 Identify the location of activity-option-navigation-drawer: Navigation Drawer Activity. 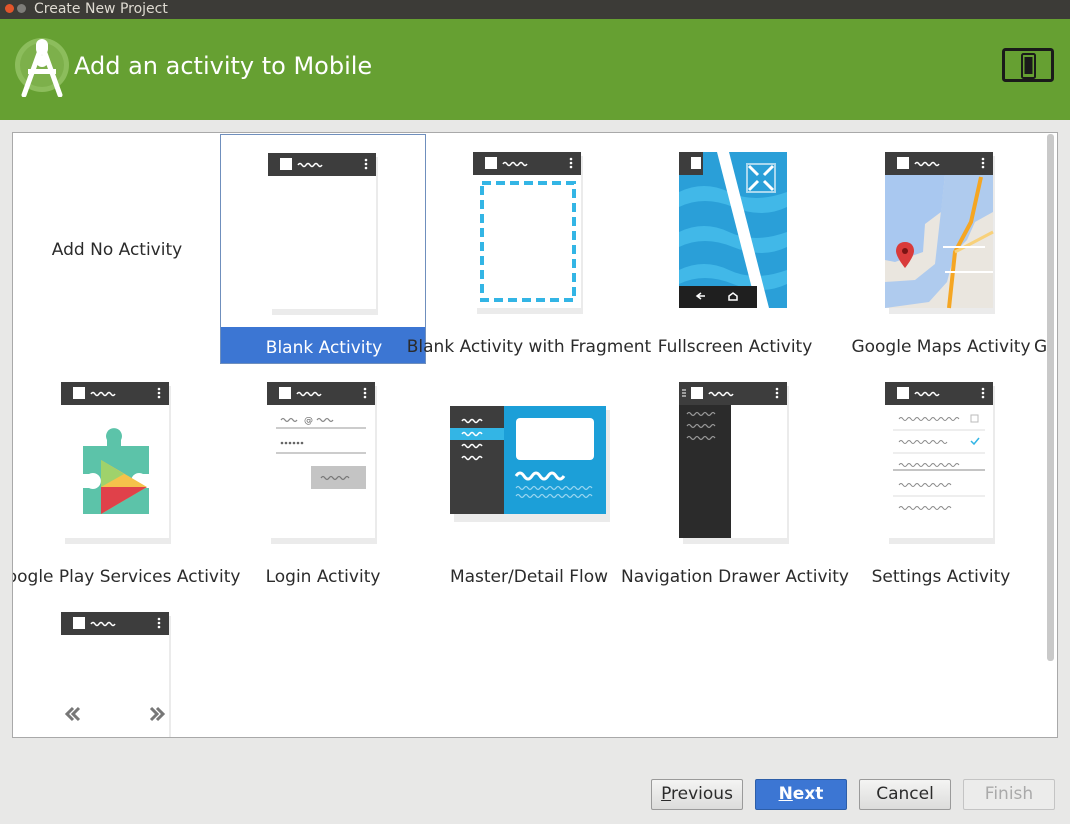
(735, 479).